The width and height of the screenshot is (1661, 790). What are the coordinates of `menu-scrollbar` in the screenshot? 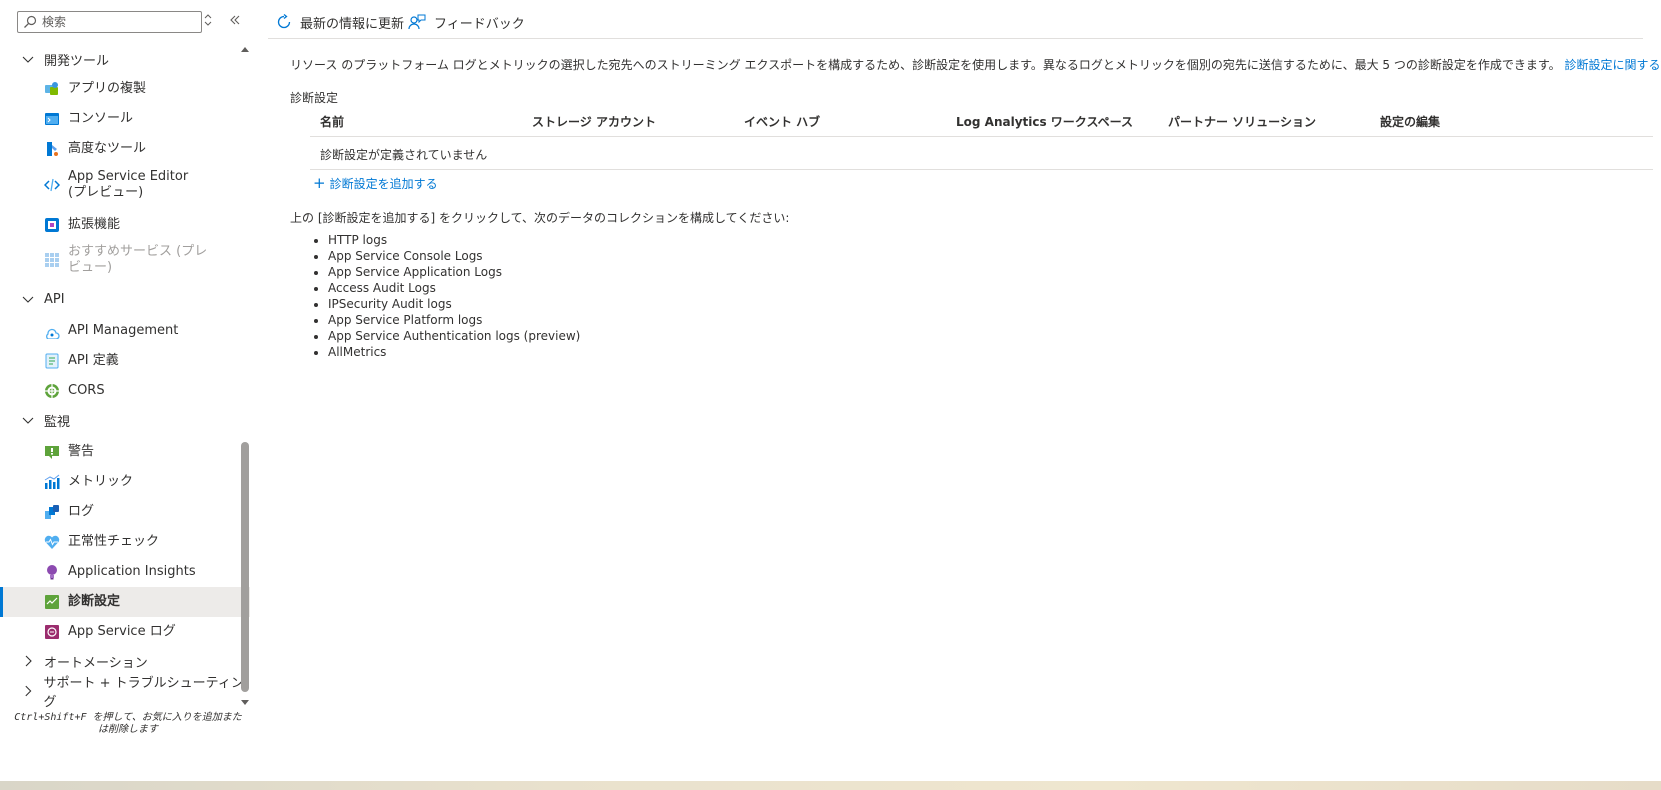 It's located at (245, 376).